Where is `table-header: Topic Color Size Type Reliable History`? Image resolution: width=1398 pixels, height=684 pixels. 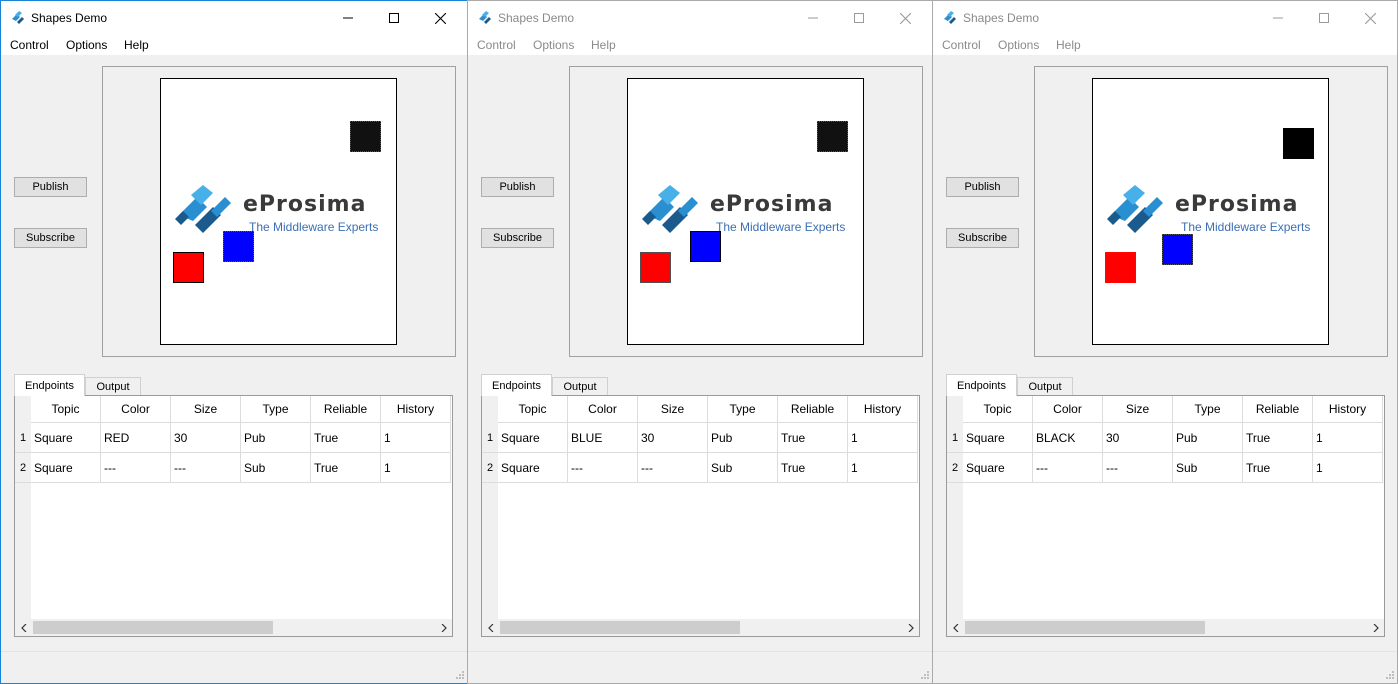
table-header: Topic Color Size Type Reliable History is located at coordinates (708, 409).